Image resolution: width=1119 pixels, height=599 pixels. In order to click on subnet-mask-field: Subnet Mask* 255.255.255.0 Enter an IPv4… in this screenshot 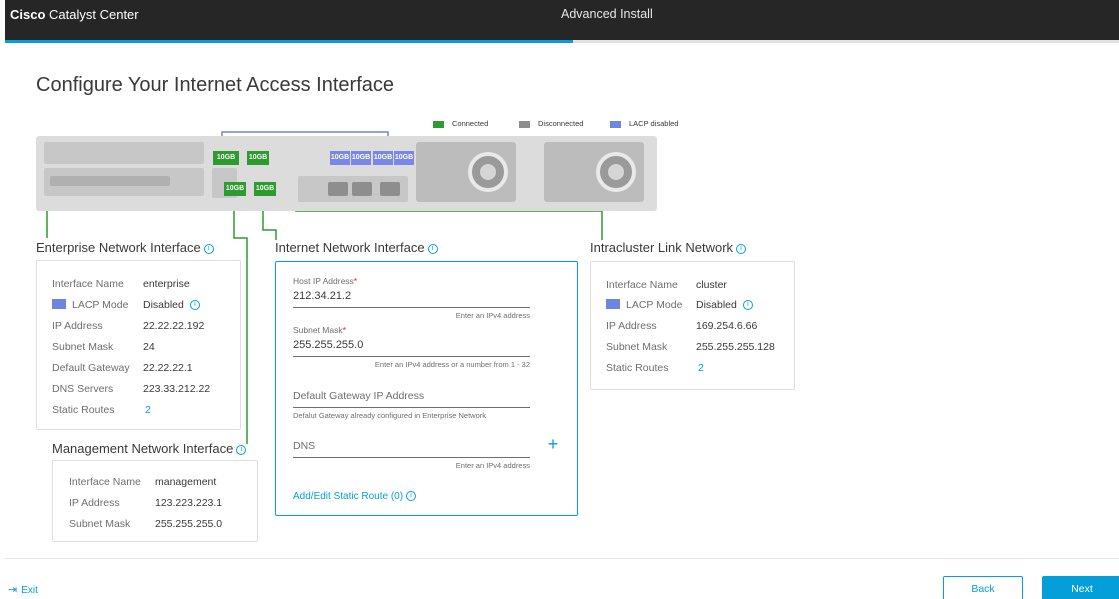, I will do `click(411, 347)`.